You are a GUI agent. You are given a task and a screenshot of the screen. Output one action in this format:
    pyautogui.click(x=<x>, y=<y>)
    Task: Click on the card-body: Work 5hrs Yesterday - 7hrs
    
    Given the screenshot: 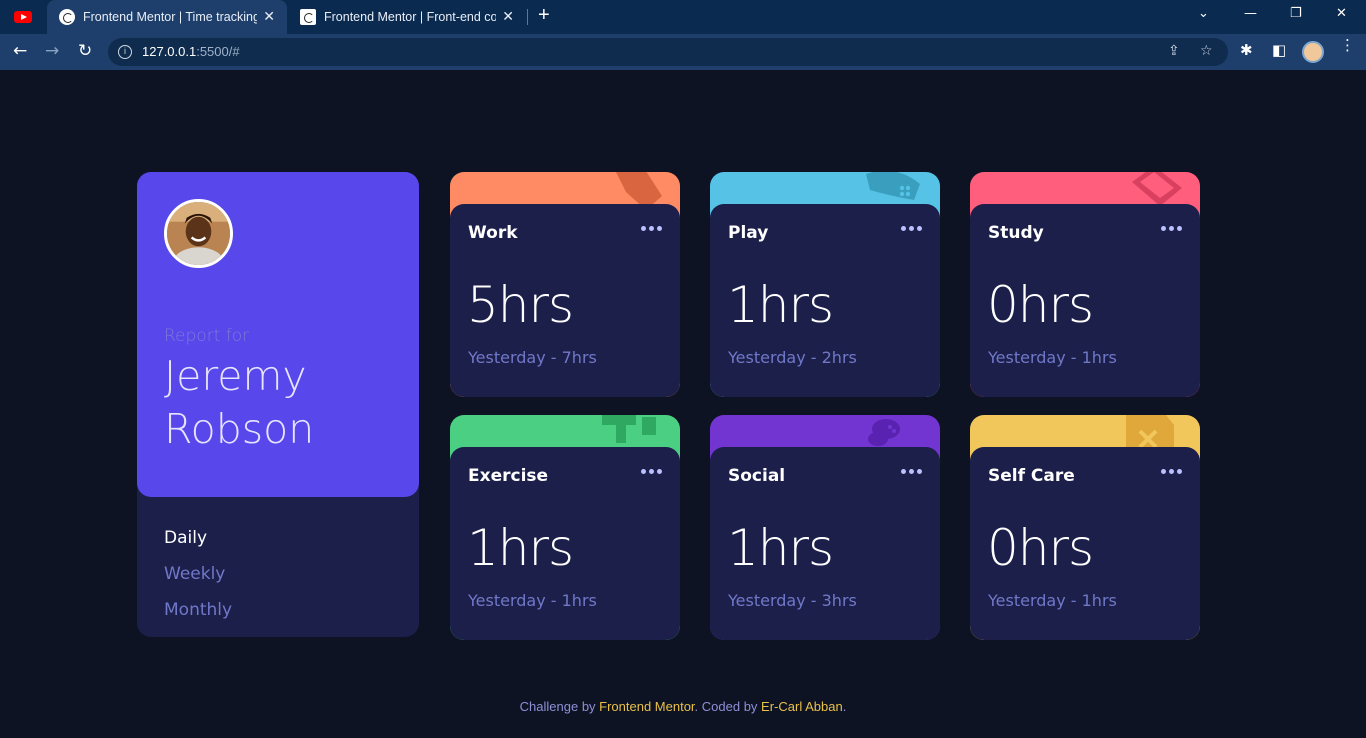 What is the action you would take?
    pyautogui.click(x=565, y=300)
    